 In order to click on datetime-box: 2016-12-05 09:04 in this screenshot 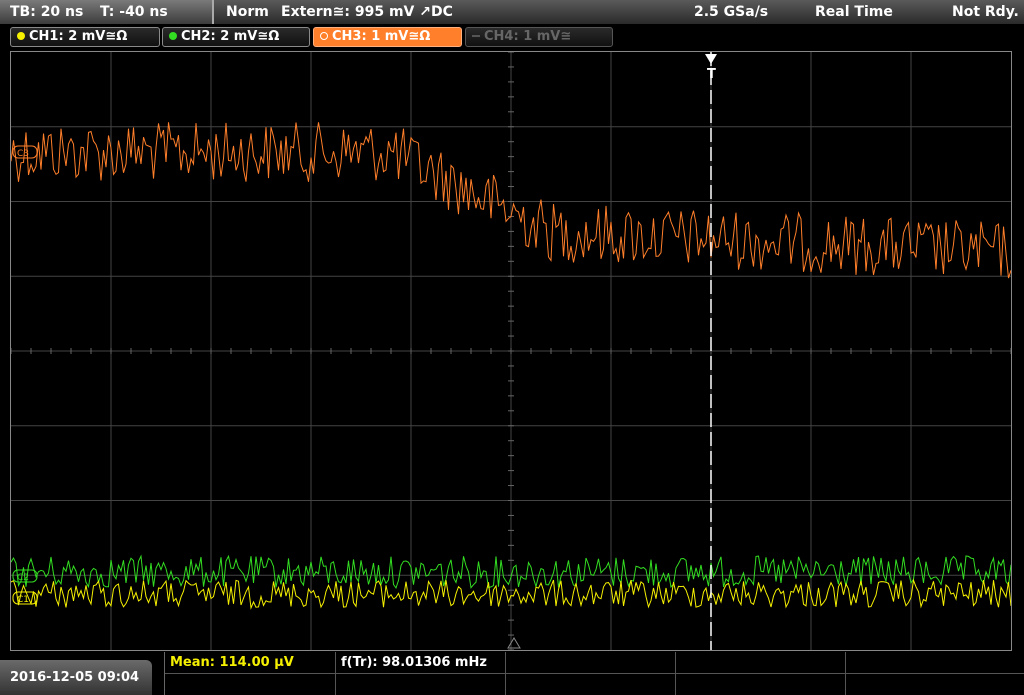, I will do `click(76, 677)`.